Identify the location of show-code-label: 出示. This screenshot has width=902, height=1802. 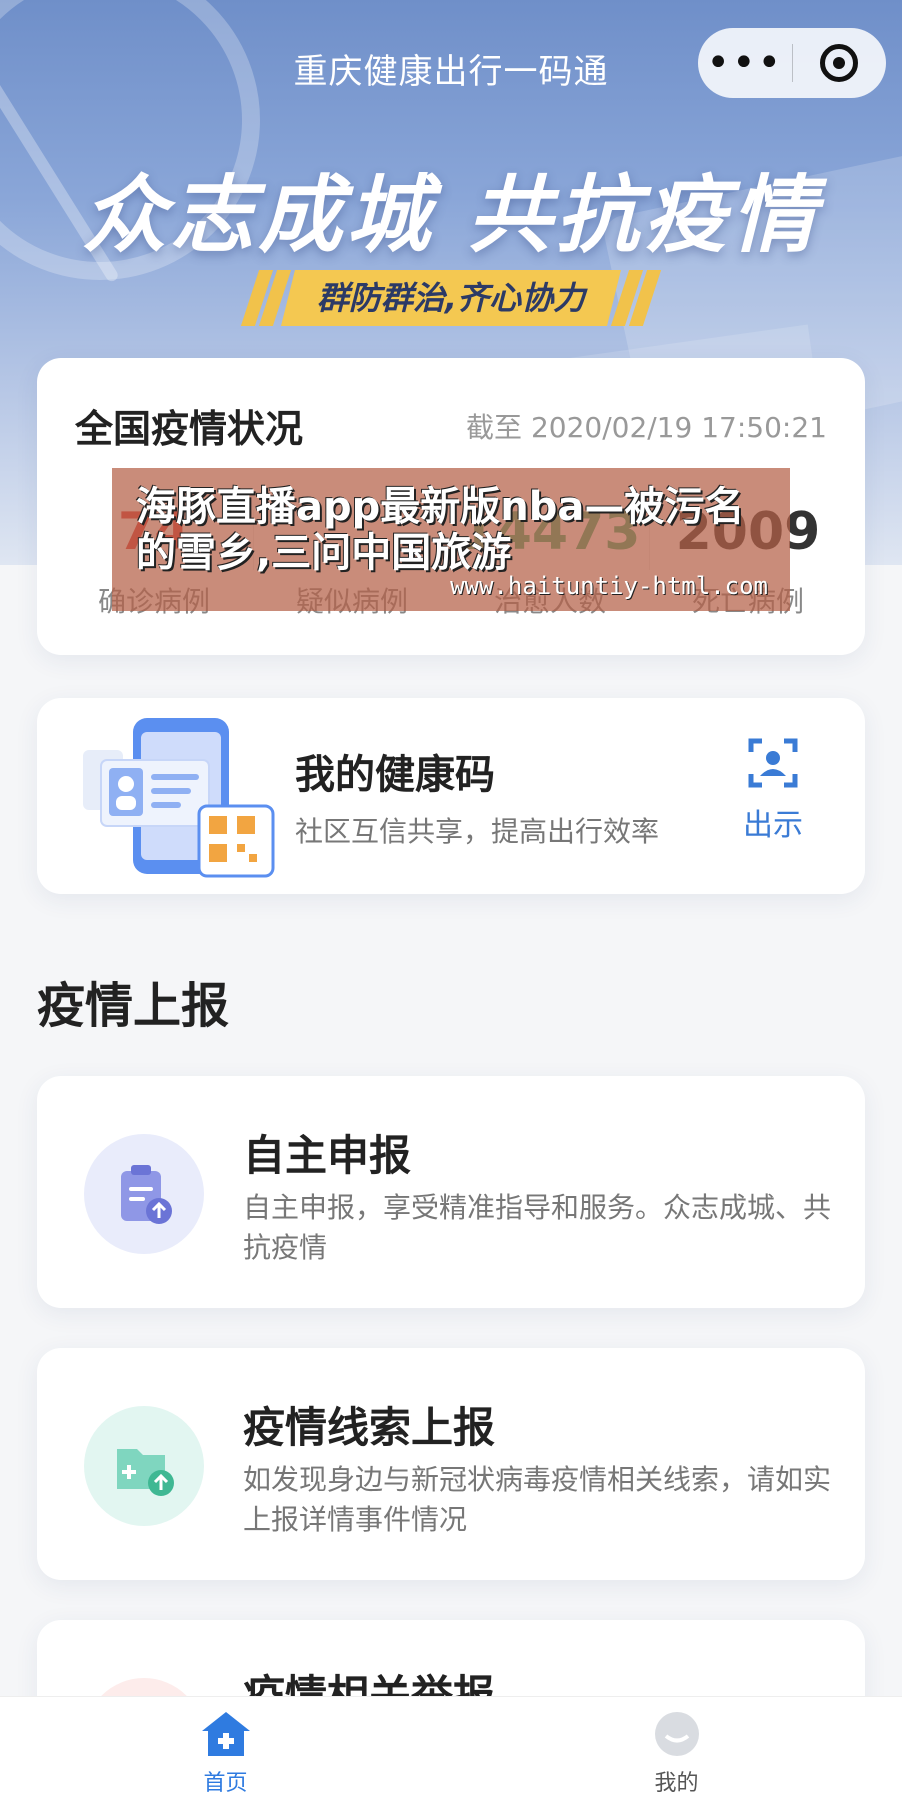
(773, 825).